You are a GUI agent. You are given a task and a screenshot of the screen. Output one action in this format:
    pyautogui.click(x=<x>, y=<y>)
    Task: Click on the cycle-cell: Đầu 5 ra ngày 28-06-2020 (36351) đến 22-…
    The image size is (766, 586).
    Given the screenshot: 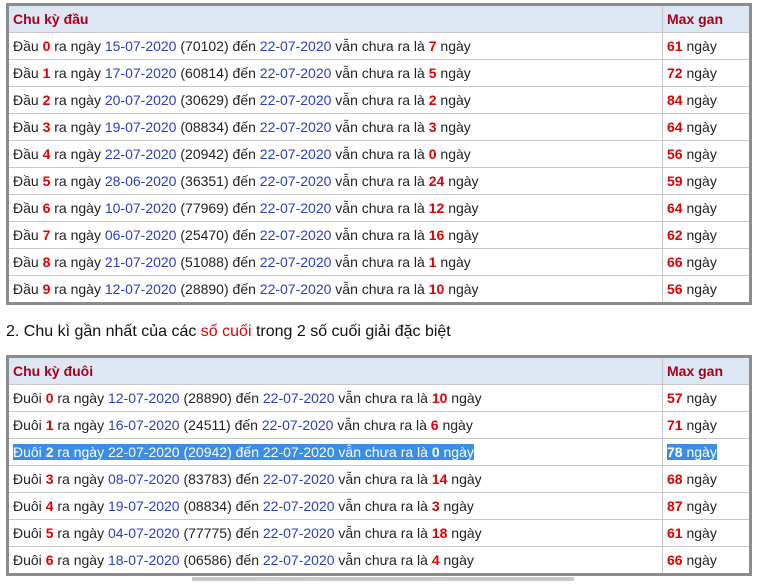 What is the action you would take?
    pyautogui.click(x=335, y=181)
    